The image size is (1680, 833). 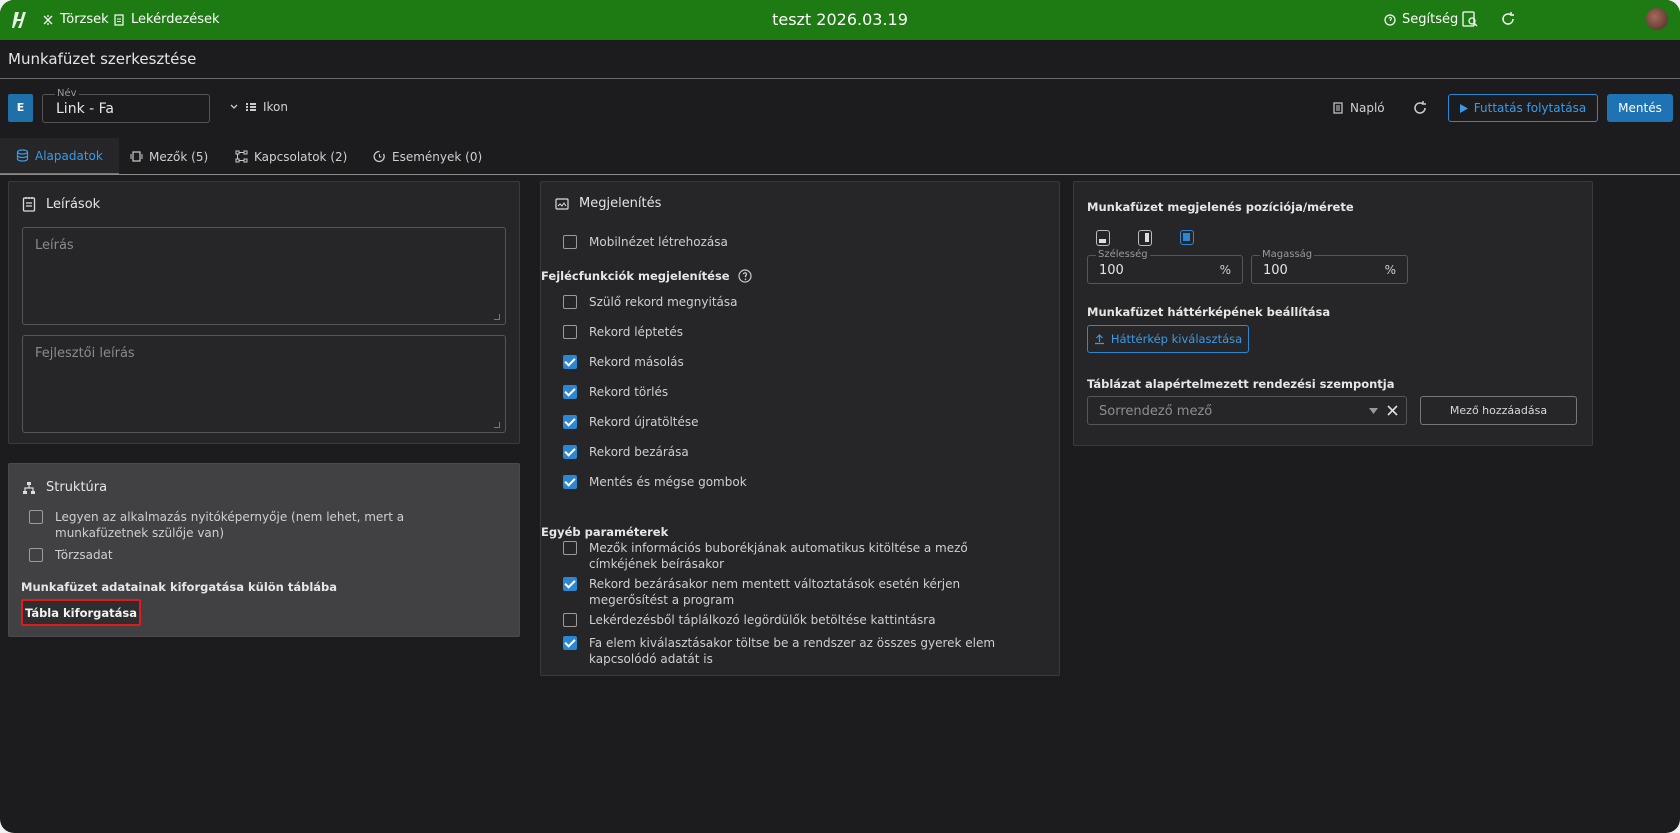 I want to click on name-field: Név Link - Fa, so click(x=126, y=105).